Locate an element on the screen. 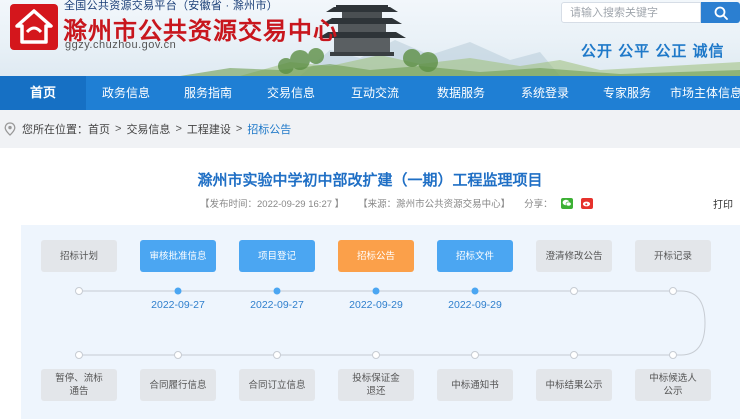 Image resolution: width=740 pixels, height=419 pixels. nav-item-market-entity-info: 市场主体信息 is located at coordinates (704, 93).